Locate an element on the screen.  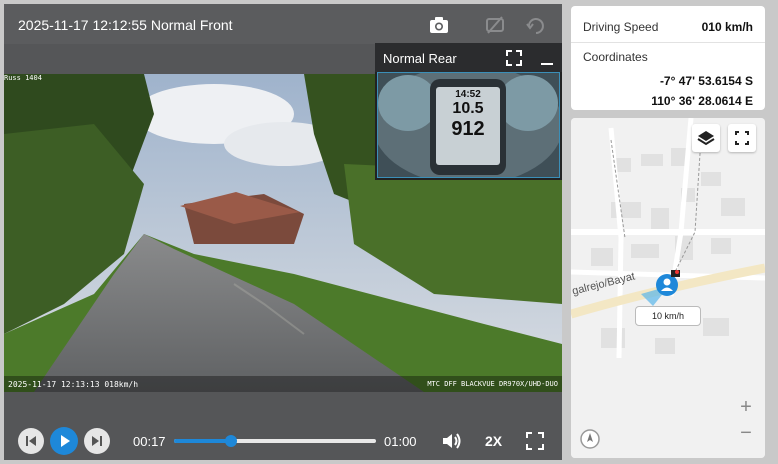
map-fullscreen-button is located at coordinates (742, 138).